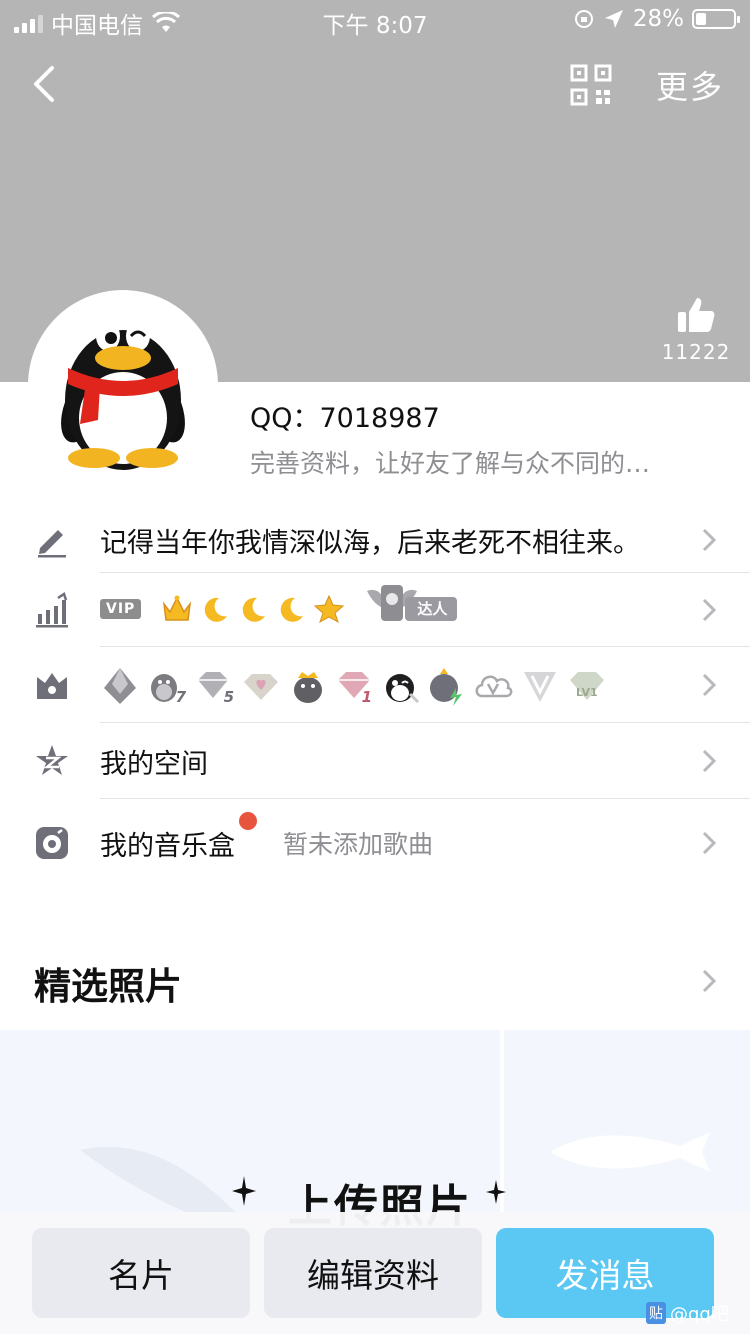 Image resolution: width=750 pixels, height=1334 pixels. I want to click on business-card-button: 名片, so click(141, 1273).